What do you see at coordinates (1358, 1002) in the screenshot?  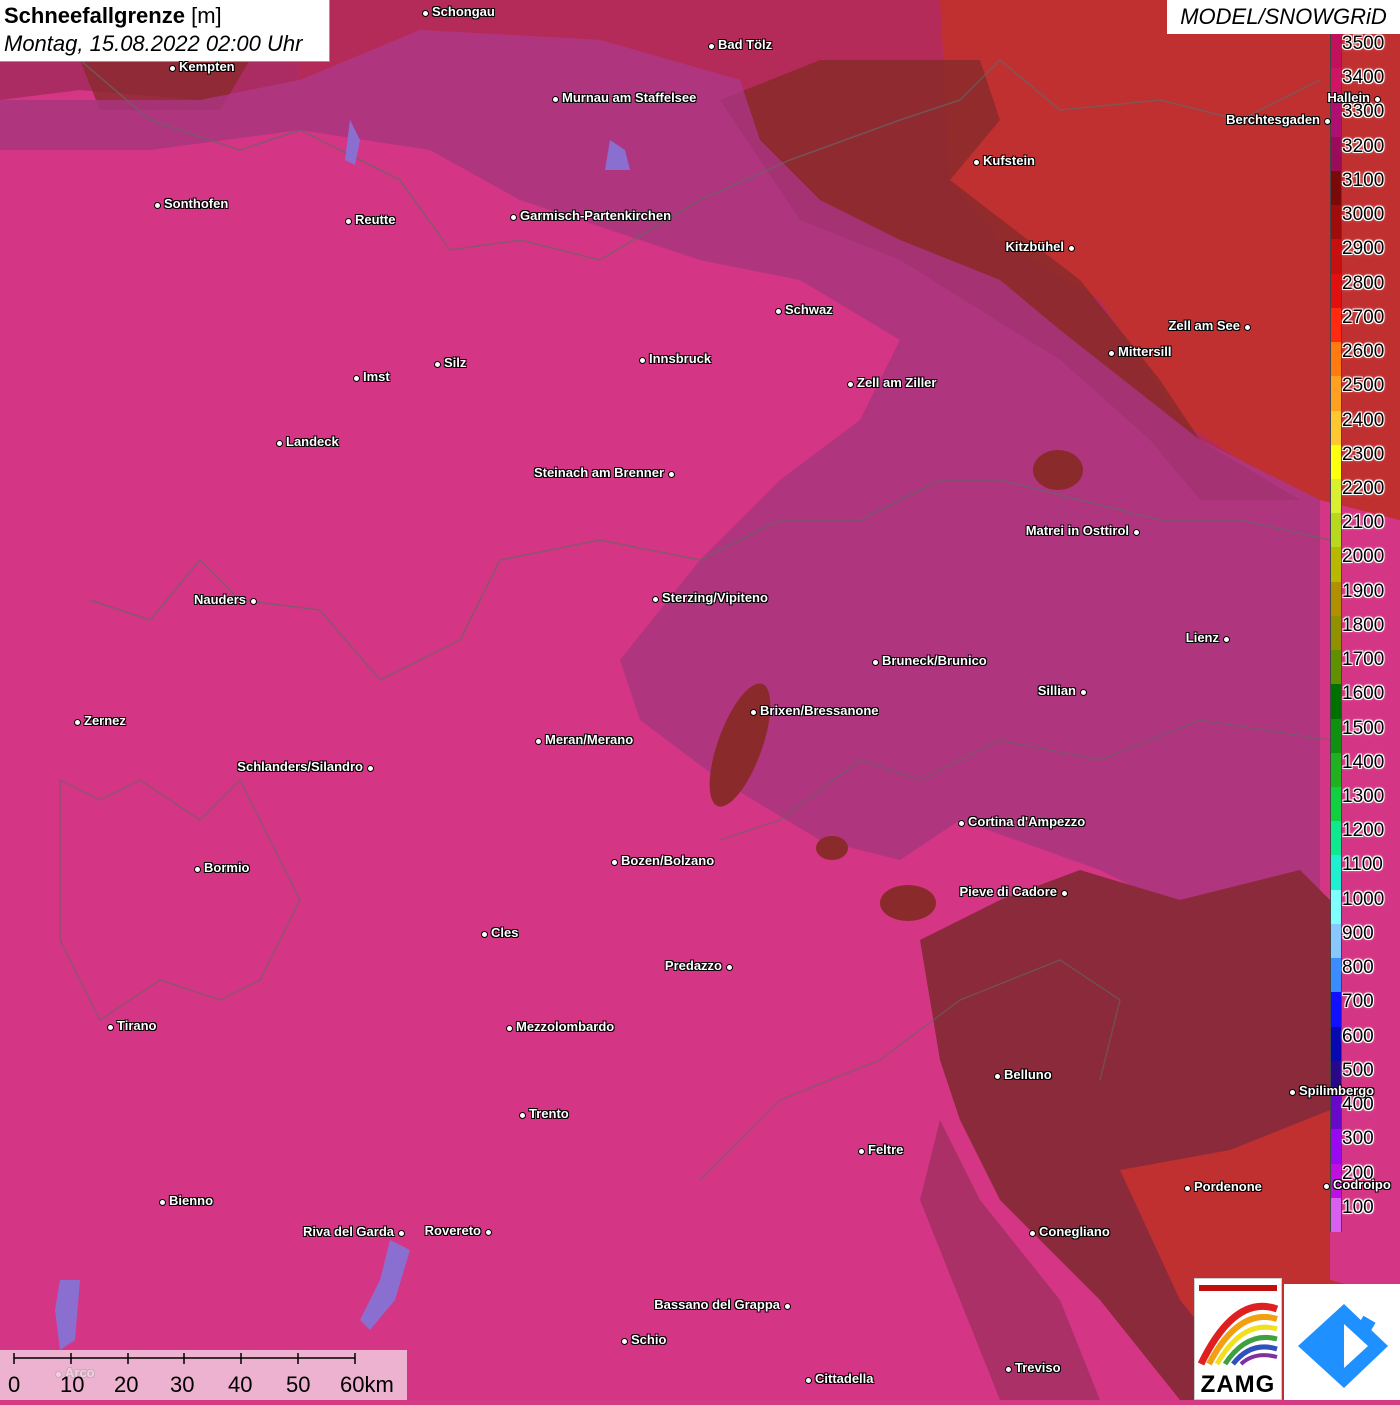 I see `legend-label: 700` at bounding box center [1358, 1002].